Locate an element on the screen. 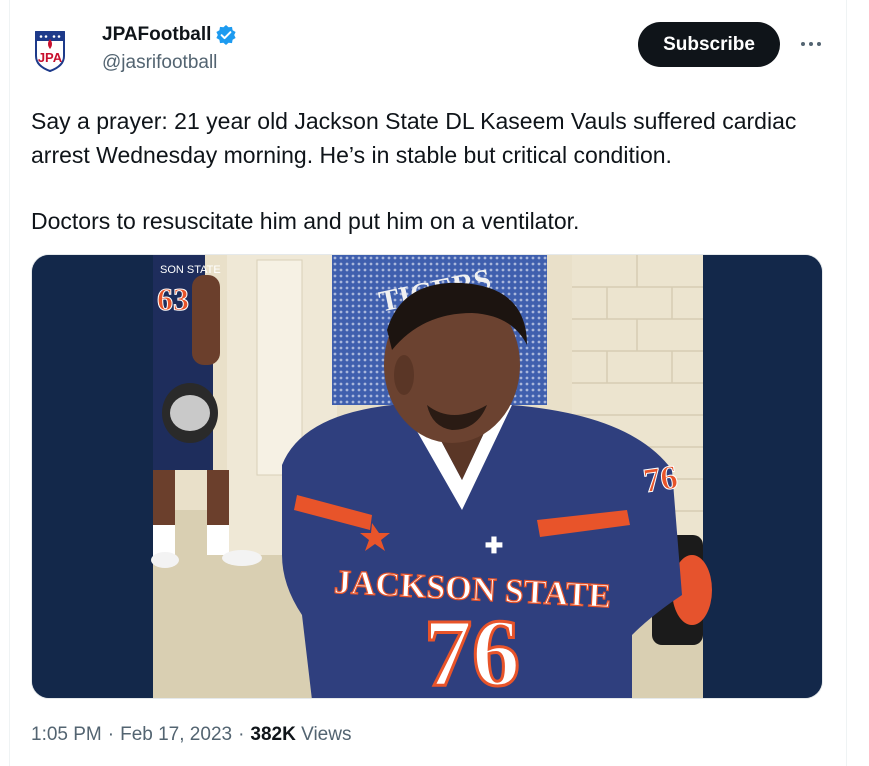  sleeve-number: 76 is located at coordinates (660, 479).